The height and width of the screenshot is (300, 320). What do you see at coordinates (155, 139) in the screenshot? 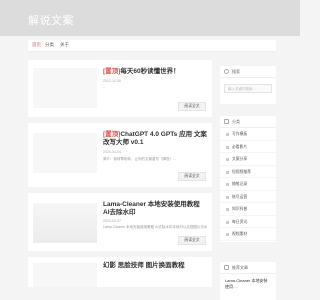
I see `post-title: [置顶]ChatGPT 4.0 GPTs 应用 文案改写大师 v0.1` at bounding box center [155, 139].